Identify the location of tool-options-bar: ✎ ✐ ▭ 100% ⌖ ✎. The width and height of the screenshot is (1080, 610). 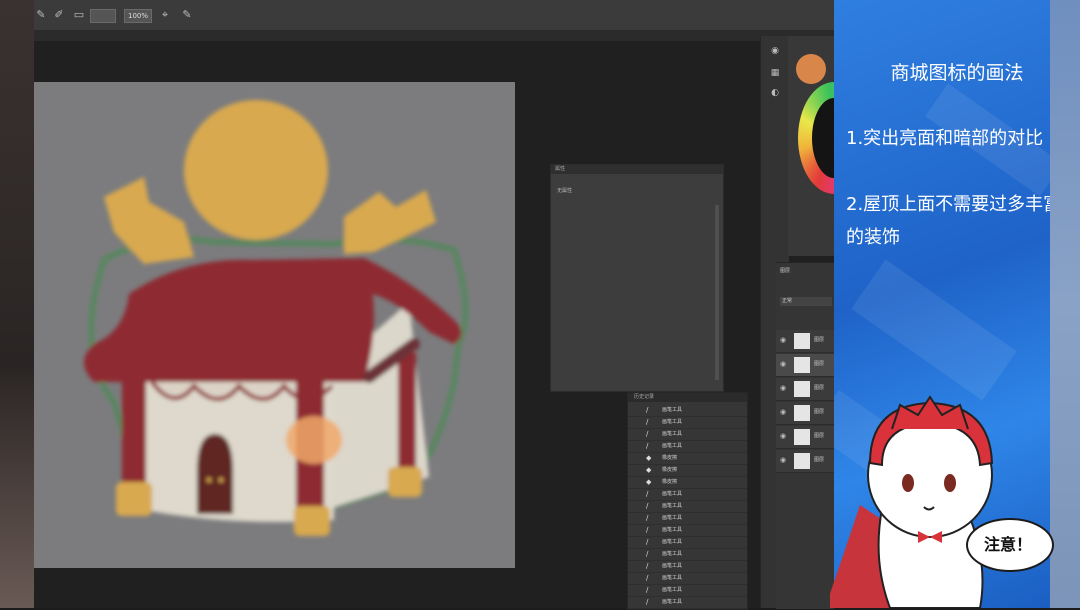
(434, 15).